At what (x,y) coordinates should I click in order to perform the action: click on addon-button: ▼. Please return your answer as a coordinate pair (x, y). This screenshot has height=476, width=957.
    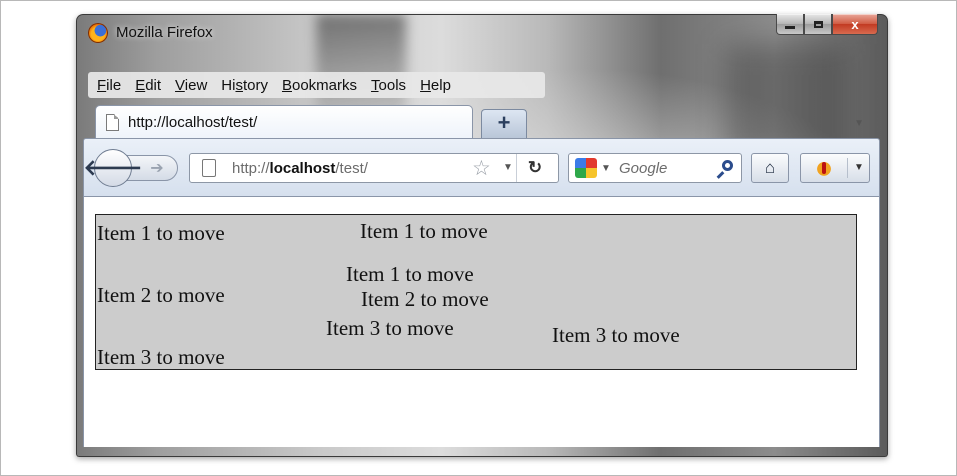
    Looking at the image, I should click on (835, 168).